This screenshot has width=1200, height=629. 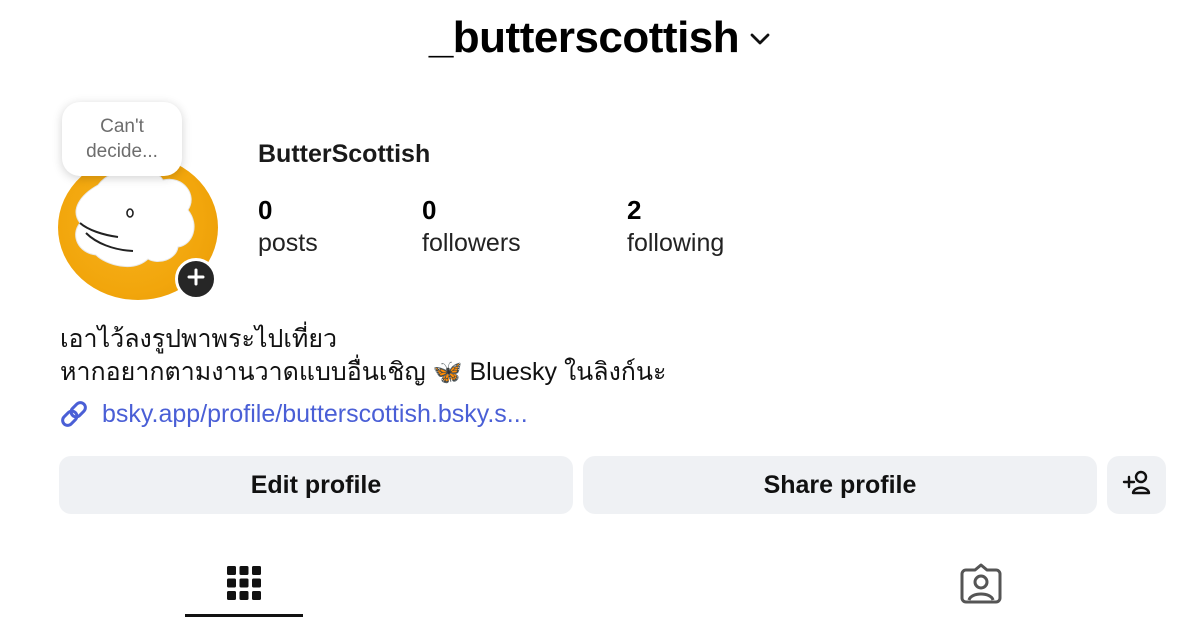 What do you see at coordinates (344, 154) in the screenshot?
I see `display-name: ButterScottish` at bounding box center [344, 154].